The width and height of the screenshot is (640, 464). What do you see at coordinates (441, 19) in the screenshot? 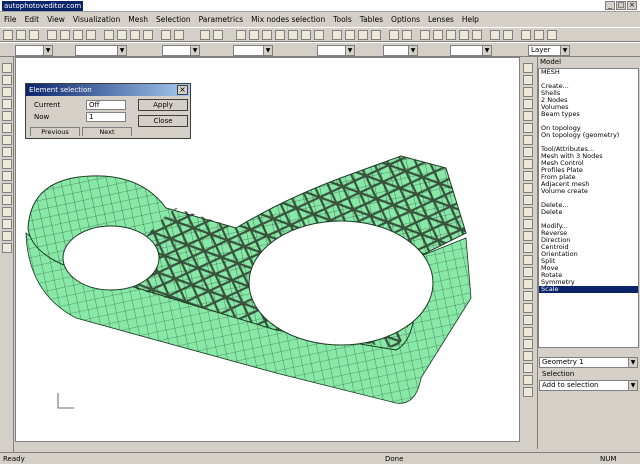
I see `menu-lenses: Lenses` at bounding box center [441, 19].